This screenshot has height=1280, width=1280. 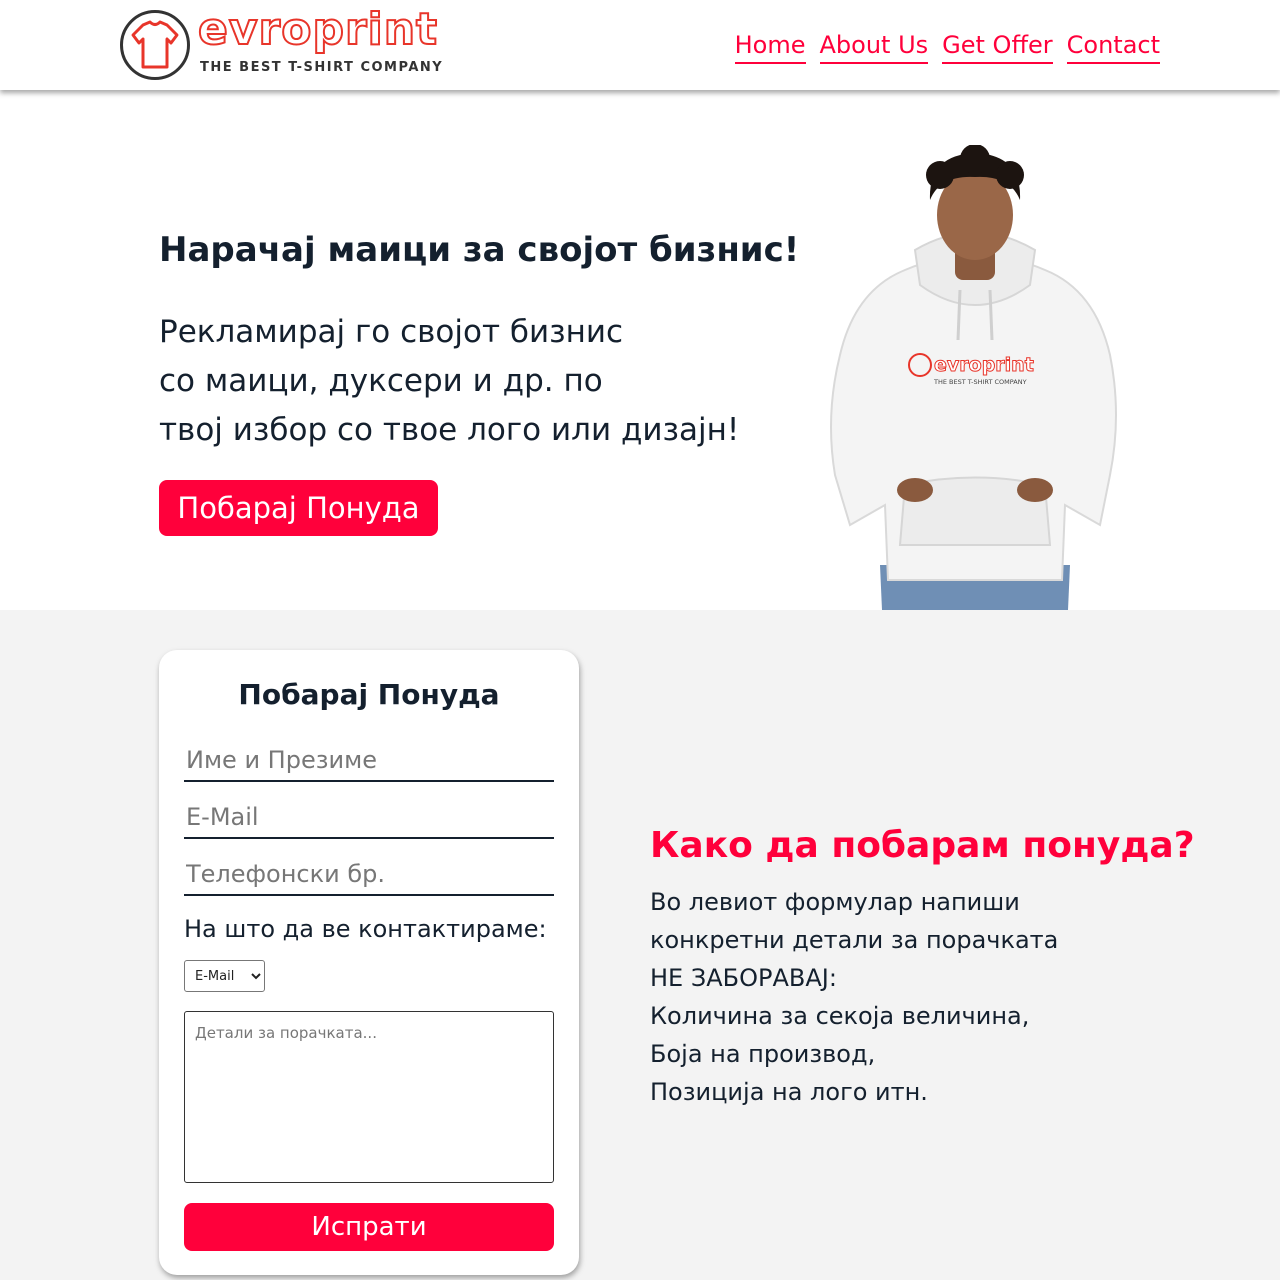 I want to click on request-offer-button: Побарај Понуда, so click(x=298, y=508).